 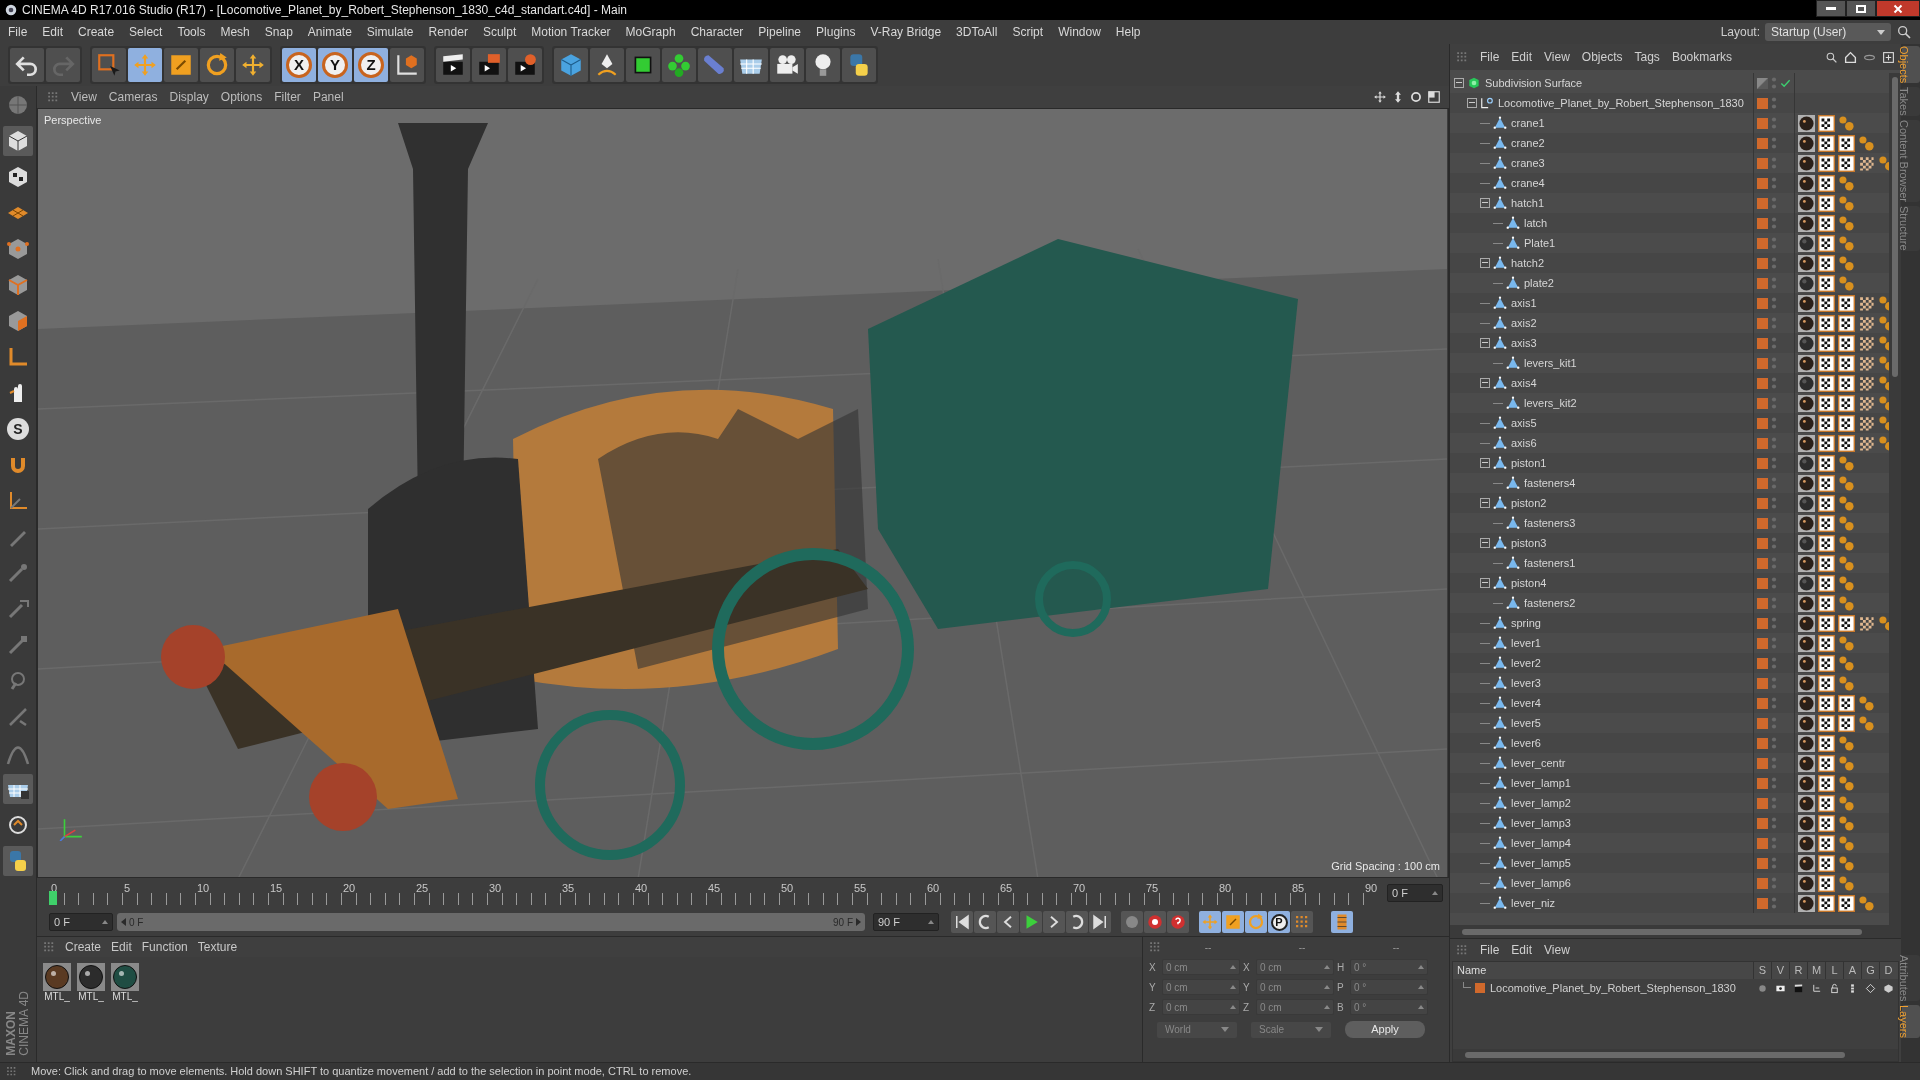 What do you see at coordinates (1529, 583) in the screenshot?
I see `object-name: piston4` at bounding box center [1529, 583].